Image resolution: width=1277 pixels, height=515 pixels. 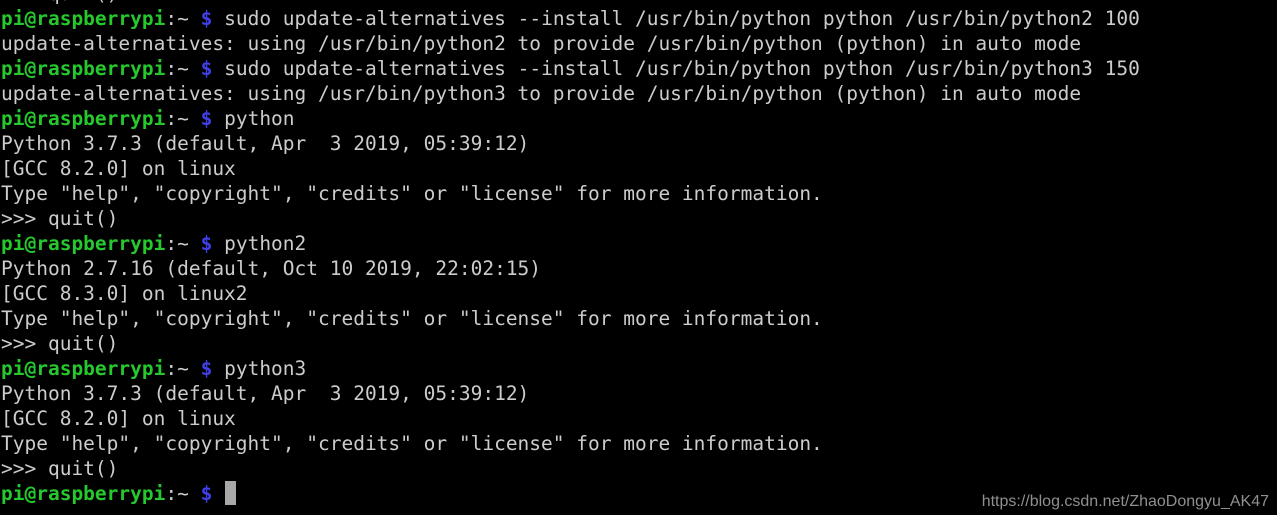 What do you see at coordinates (638, 118) in the screenshot?
I see `terminal-prompt-line: pi@raspberrypi:~ $ python` at bounding box center [638, 118].